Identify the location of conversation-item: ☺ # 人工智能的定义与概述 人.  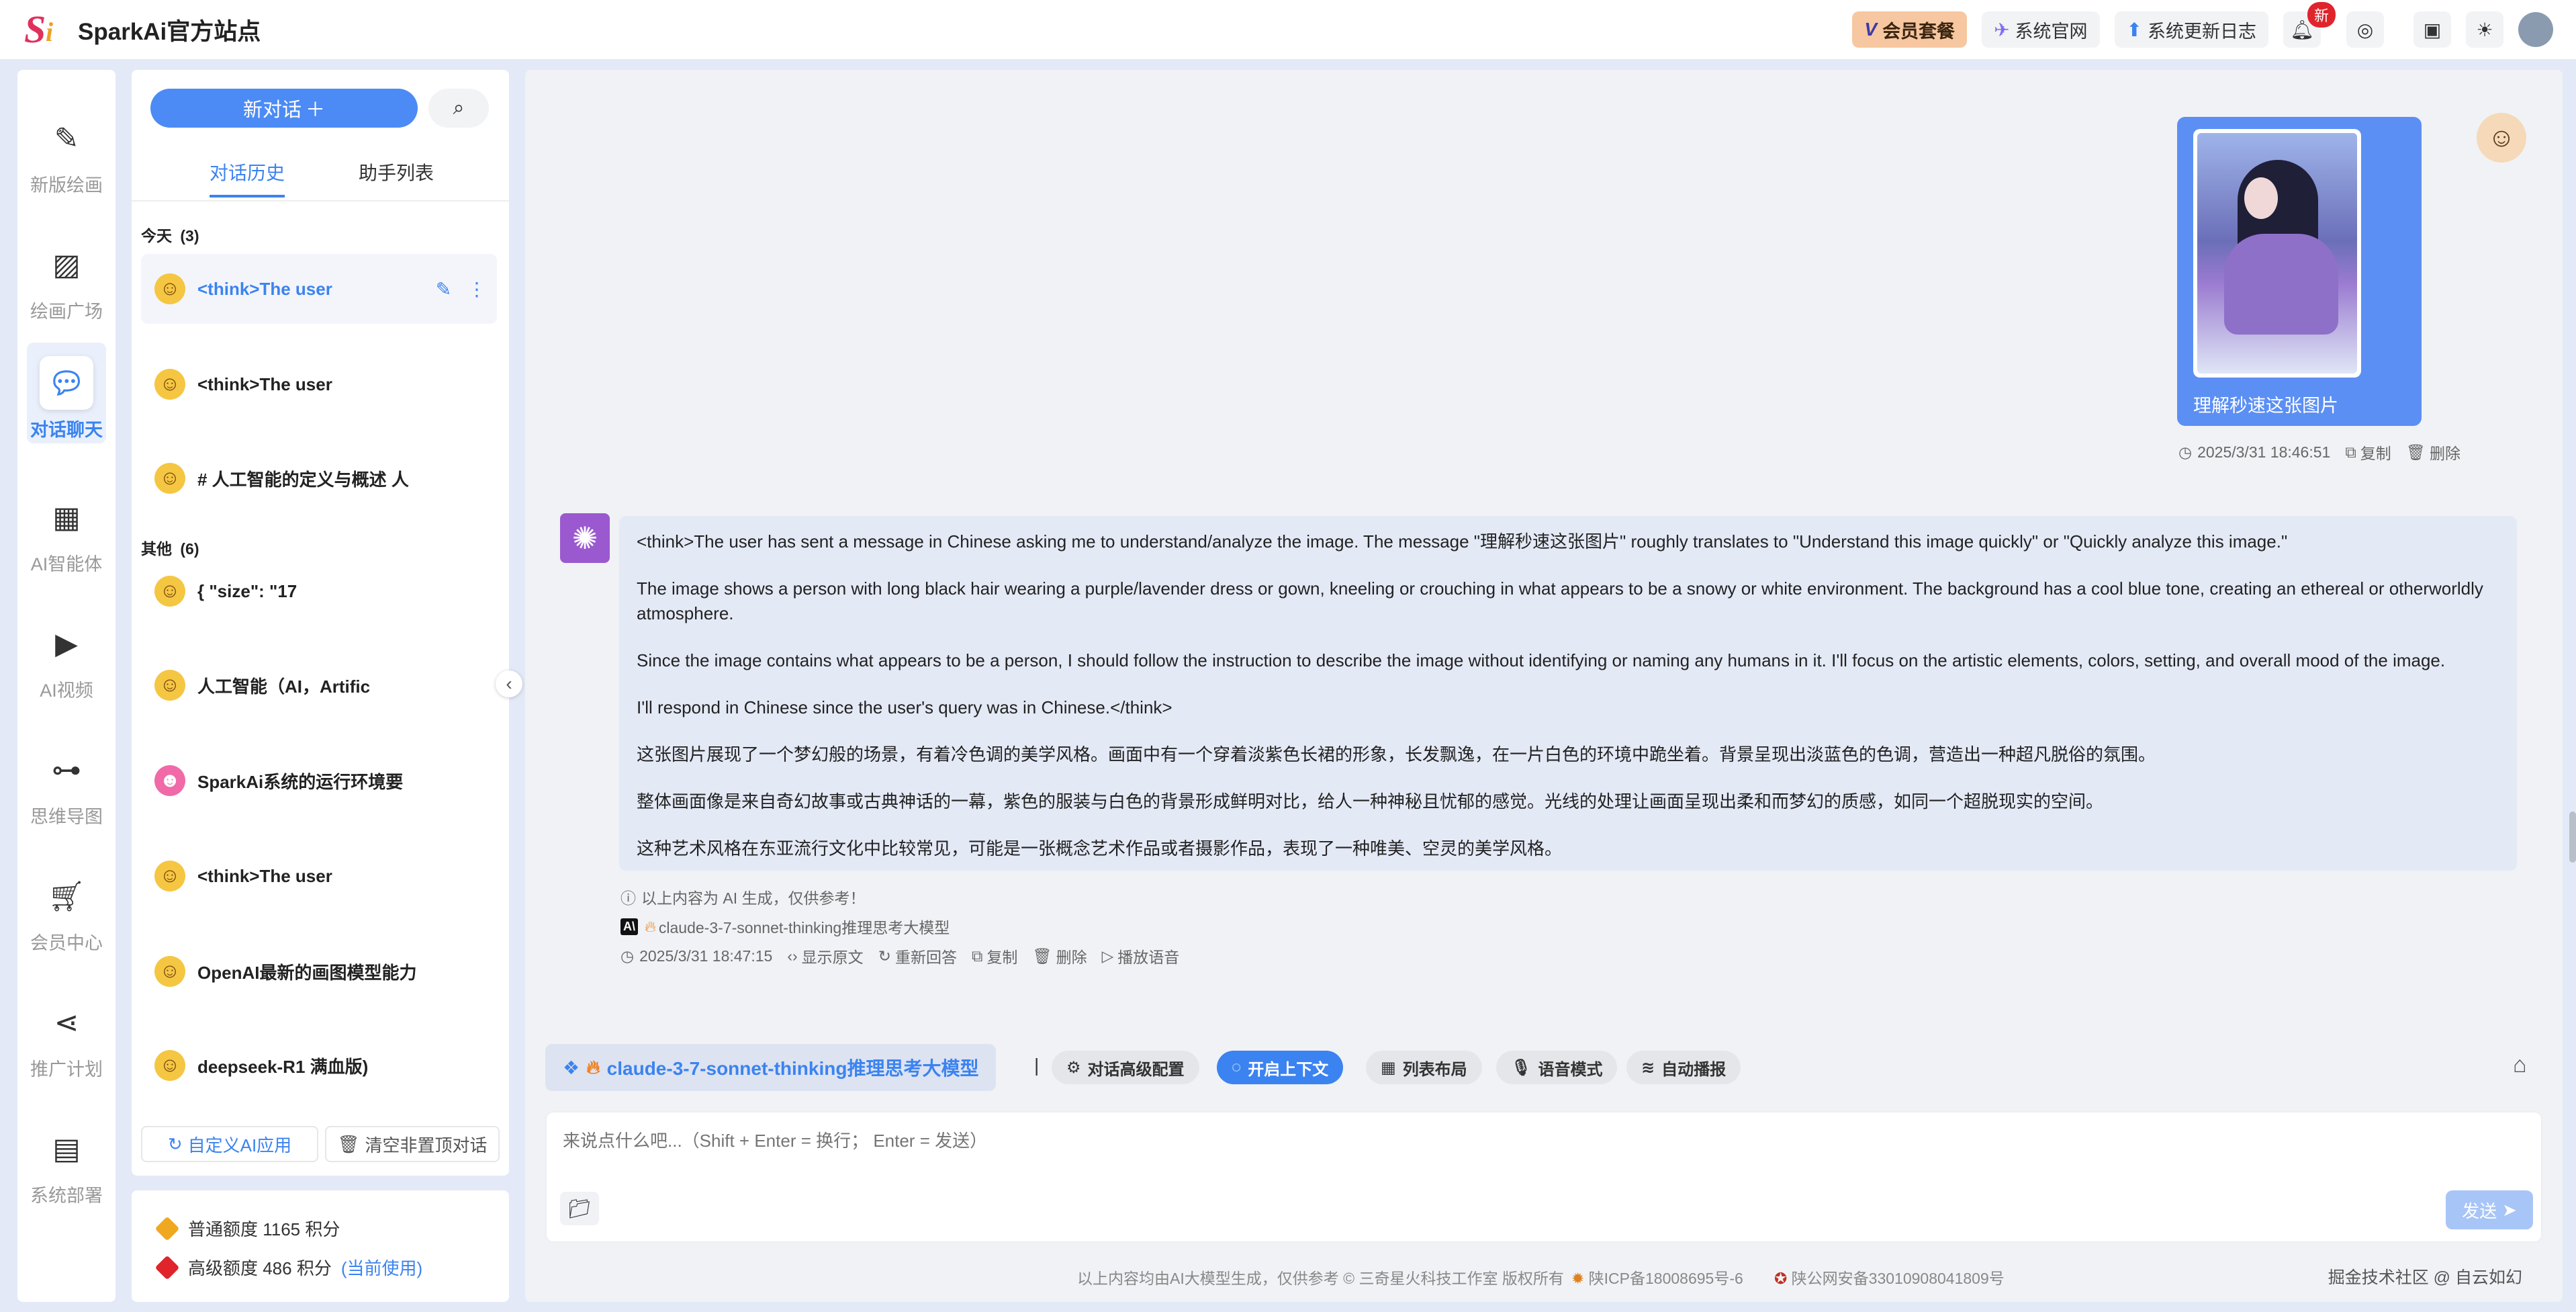
(319, 478).